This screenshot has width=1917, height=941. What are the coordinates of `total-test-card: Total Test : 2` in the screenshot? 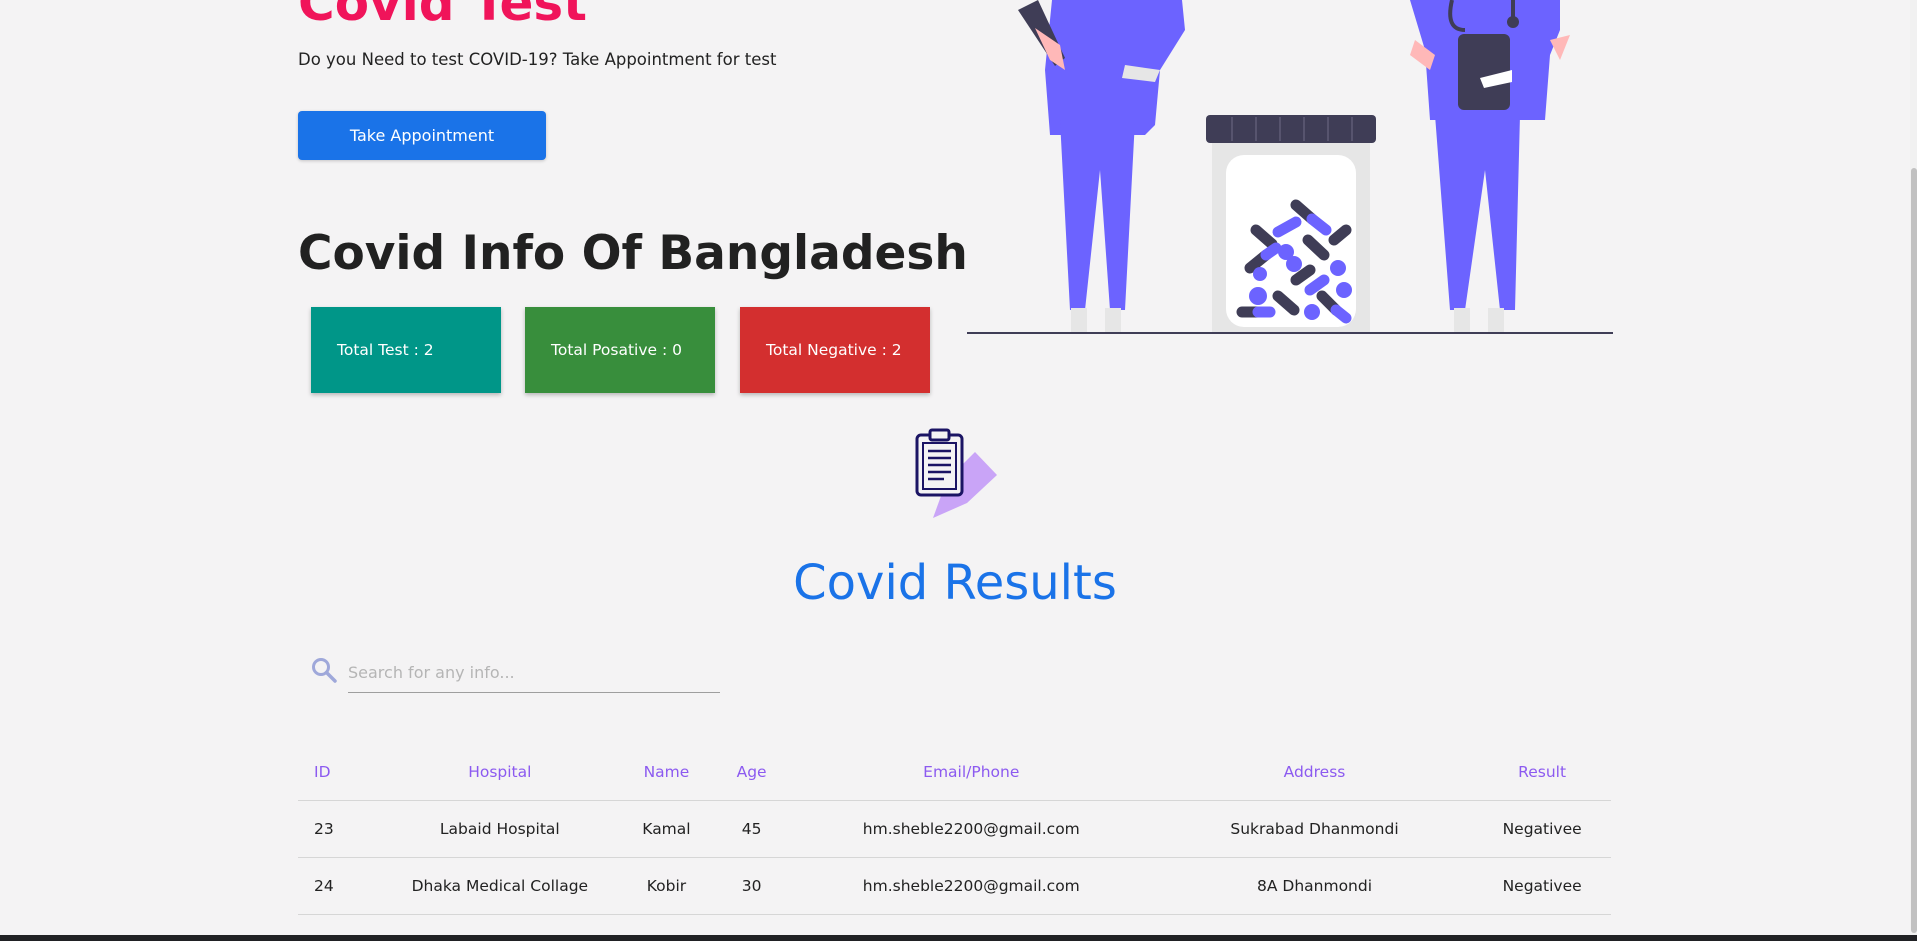 It's located at (406, 350).